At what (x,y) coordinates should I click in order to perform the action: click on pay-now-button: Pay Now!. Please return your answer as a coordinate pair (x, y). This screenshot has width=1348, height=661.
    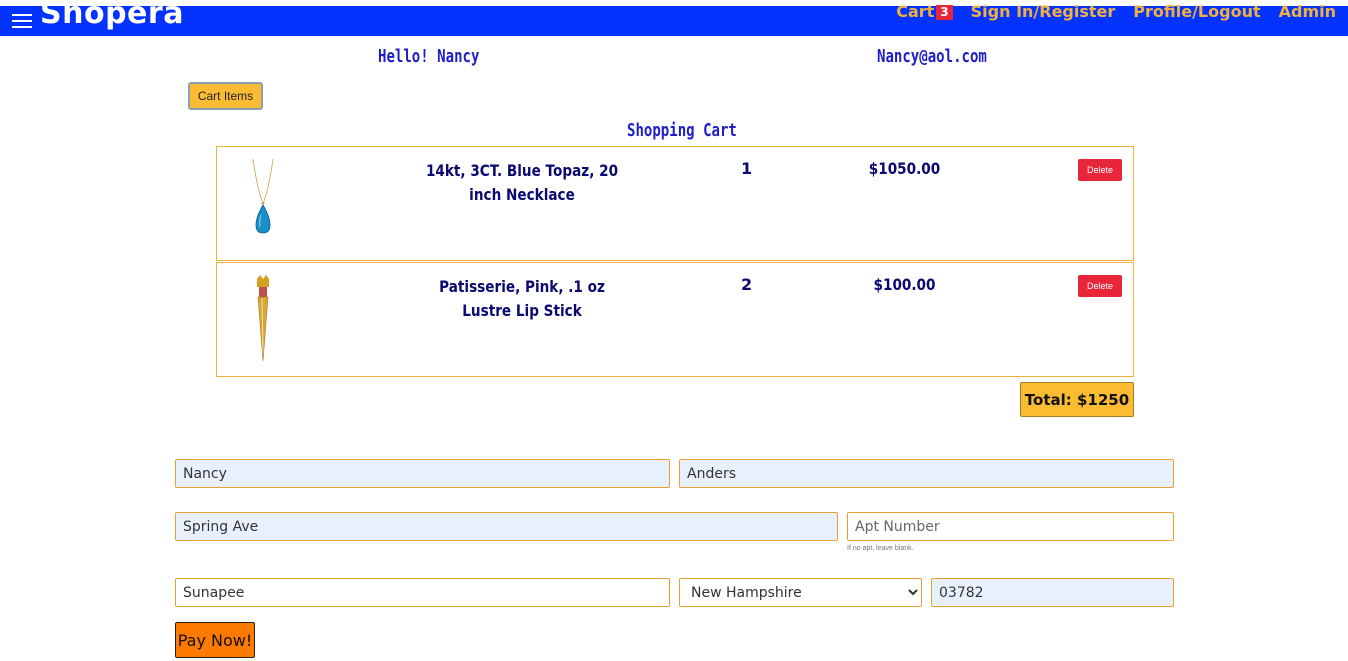
    Looking at the image, I should click on (215, 640).